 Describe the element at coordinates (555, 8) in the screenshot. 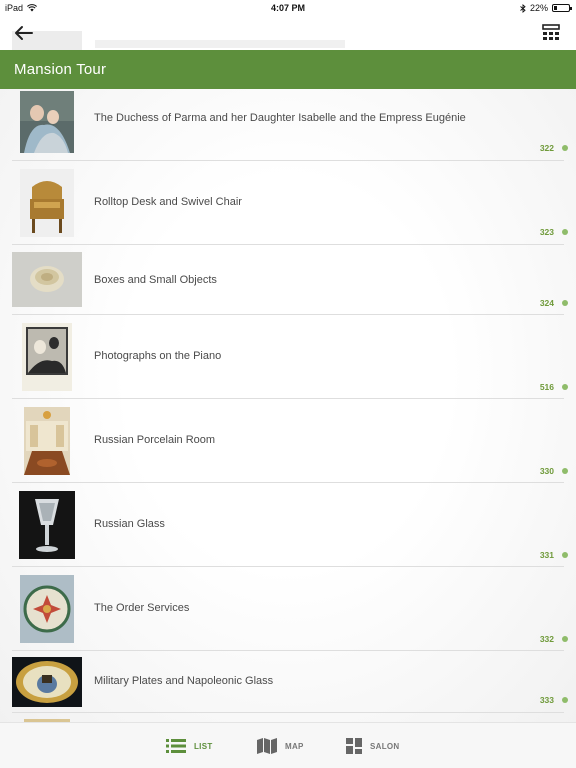

I see `battery-fill` at that location.